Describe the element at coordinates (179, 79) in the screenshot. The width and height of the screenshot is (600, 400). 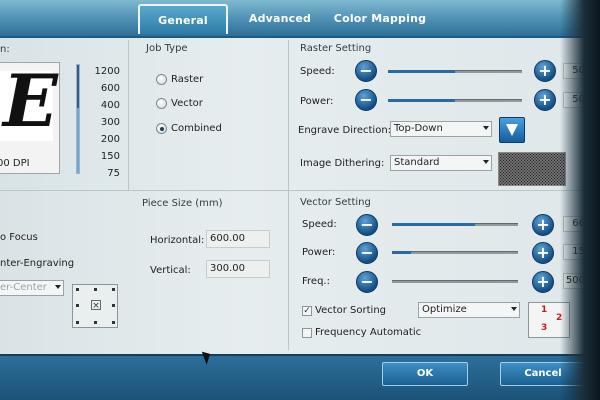
I see `radio-raster: Raster` at that location.